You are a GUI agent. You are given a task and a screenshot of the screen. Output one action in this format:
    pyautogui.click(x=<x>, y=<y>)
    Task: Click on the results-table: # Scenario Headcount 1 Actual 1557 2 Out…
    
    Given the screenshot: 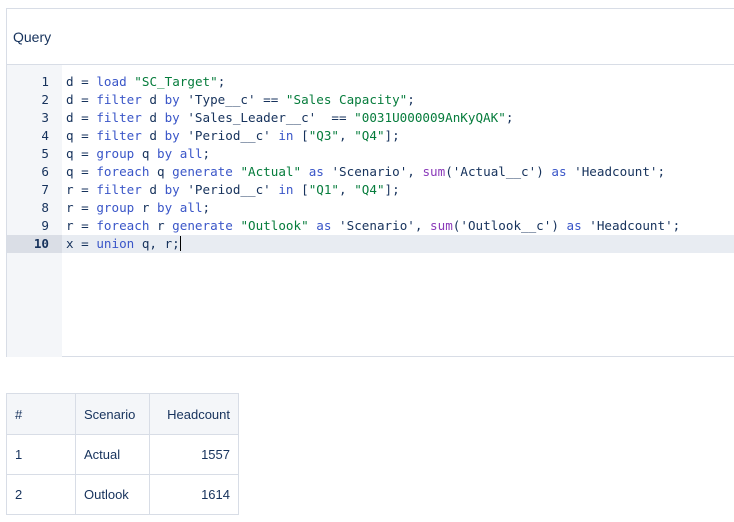 What is the action you would take?
    pyautogui.click(x=122, y=454)
    